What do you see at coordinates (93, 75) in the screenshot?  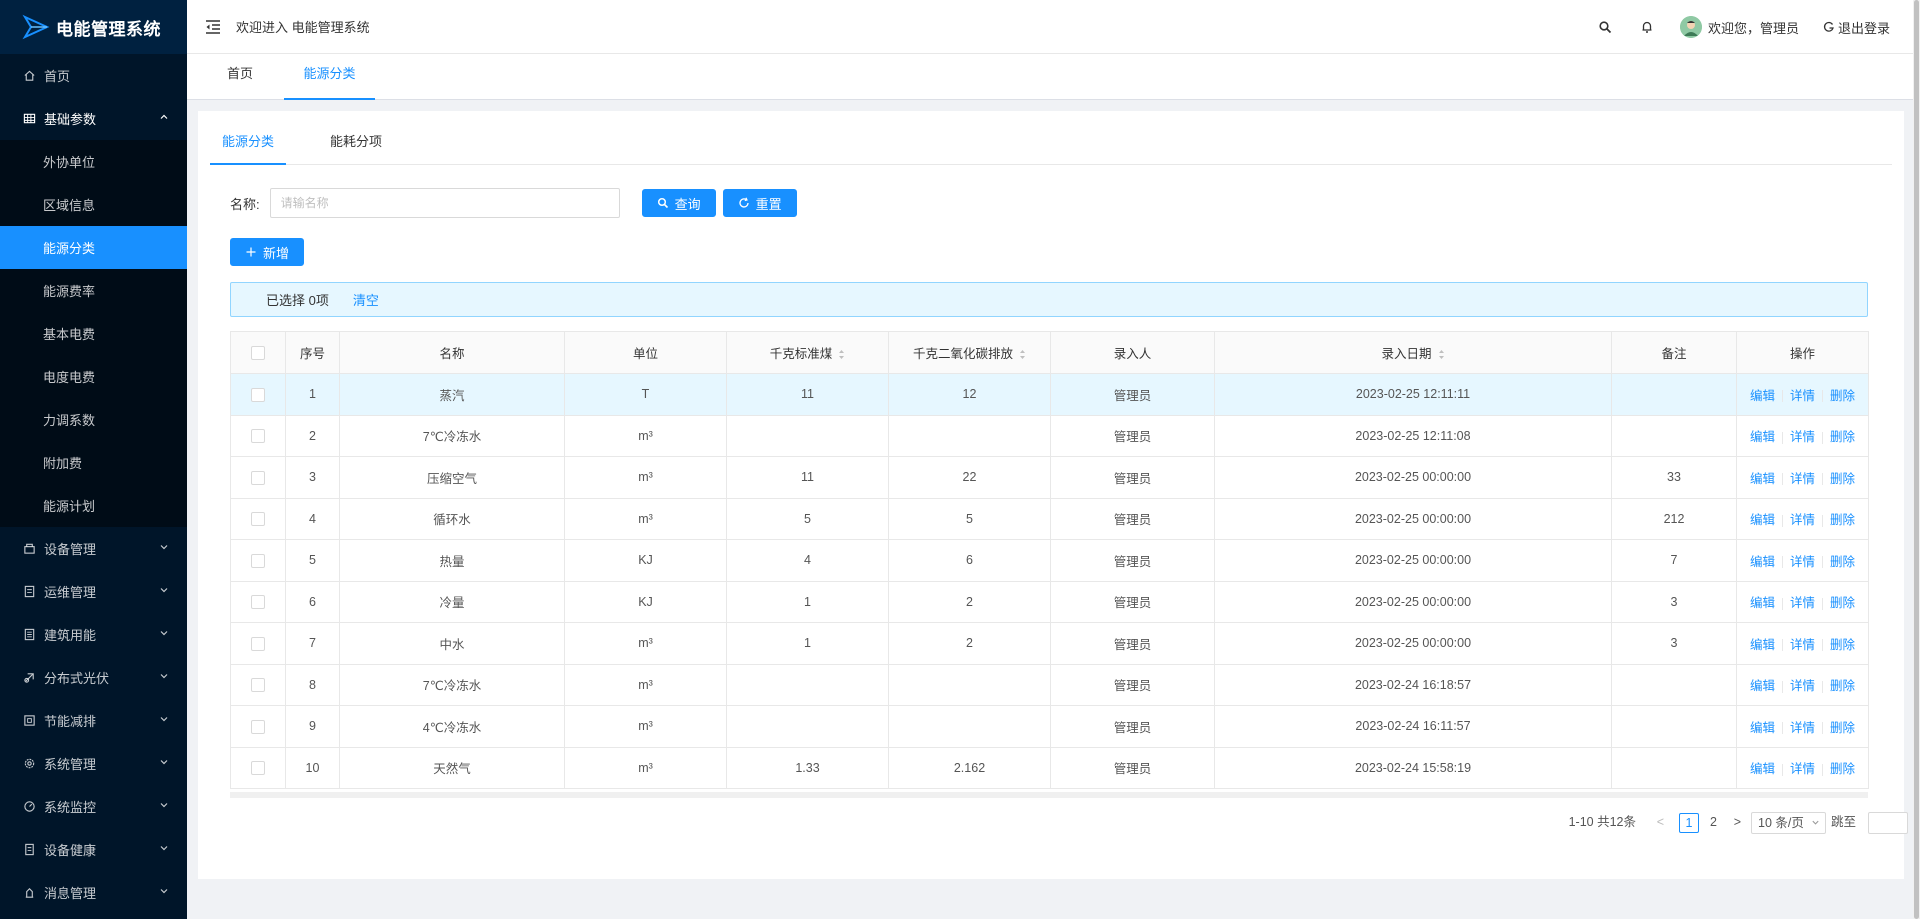 I see `sidebar-item-home: 首页` at bounding box center [93, 75].